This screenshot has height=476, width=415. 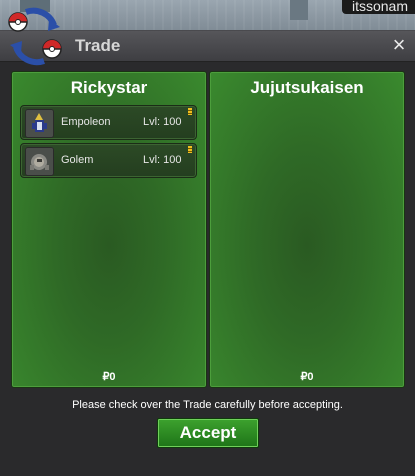 What do you see at coordinates (307, 377) in the screenshot?
I see `partner-money-offer: ₽0` at bounding box center [307, 377].